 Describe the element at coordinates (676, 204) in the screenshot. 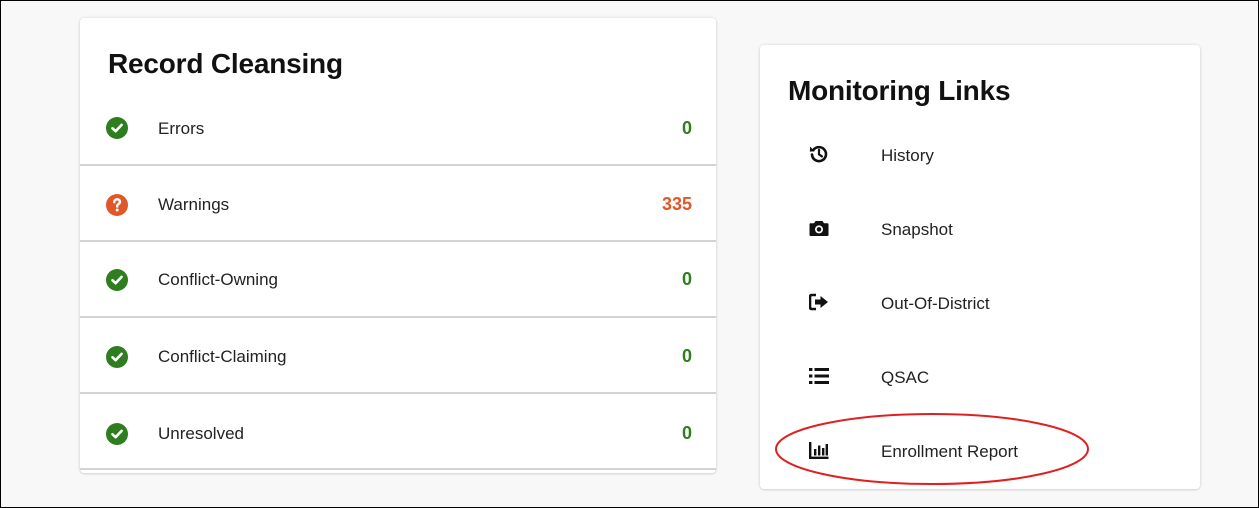

I see `row-count: 335` at that location.